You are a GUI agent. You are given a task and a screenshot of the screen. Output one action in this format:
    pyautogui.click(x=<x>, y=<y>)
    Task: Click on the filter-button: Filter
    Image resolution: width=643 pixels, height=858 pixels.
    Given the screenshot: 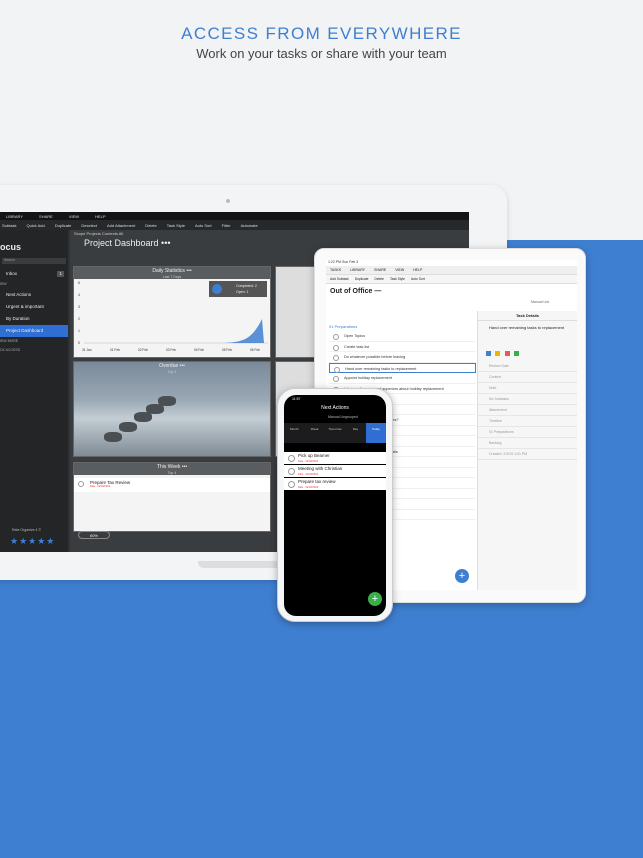 What is the action you would take?
    pyautogui.click(x=226, y=225)
    